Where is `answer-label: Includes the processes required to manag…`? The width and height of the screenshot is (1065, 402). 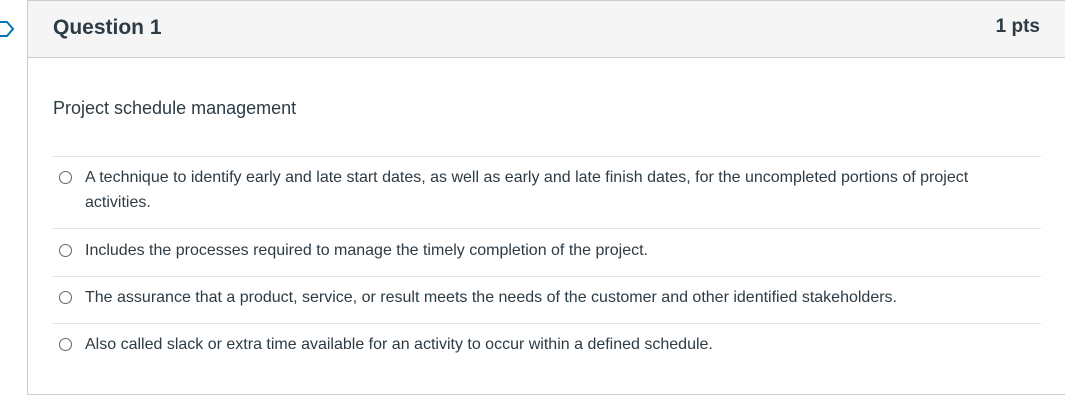
answer-label: Includes the processes required to manag… is located at coordinates (563, 250).